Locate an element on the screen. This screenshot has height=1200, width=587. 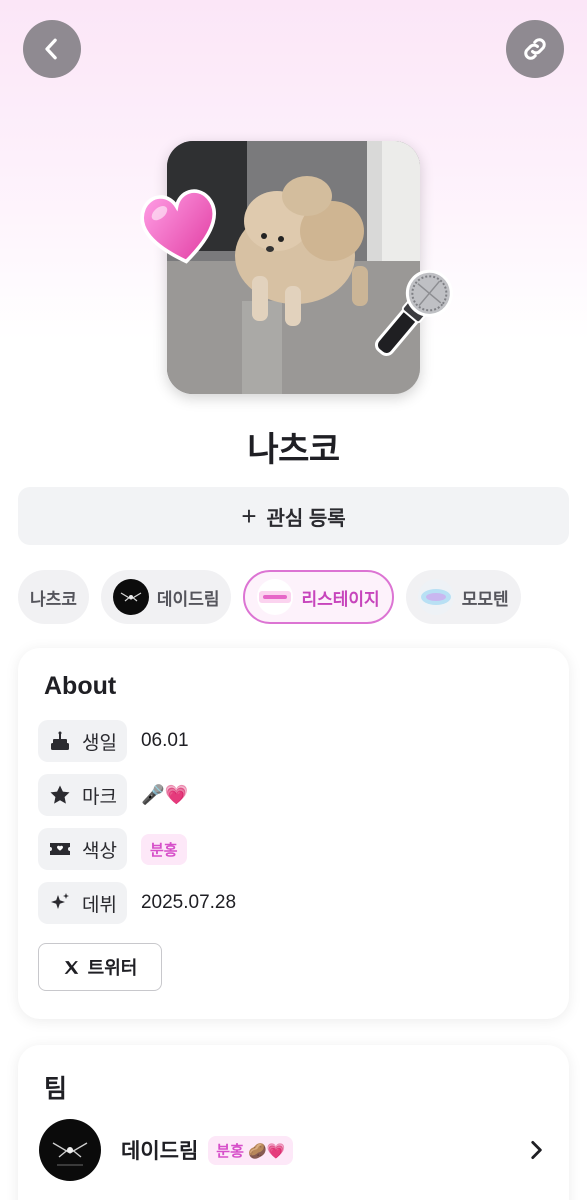
x-logo-icon is located at coordinates (71, 967).